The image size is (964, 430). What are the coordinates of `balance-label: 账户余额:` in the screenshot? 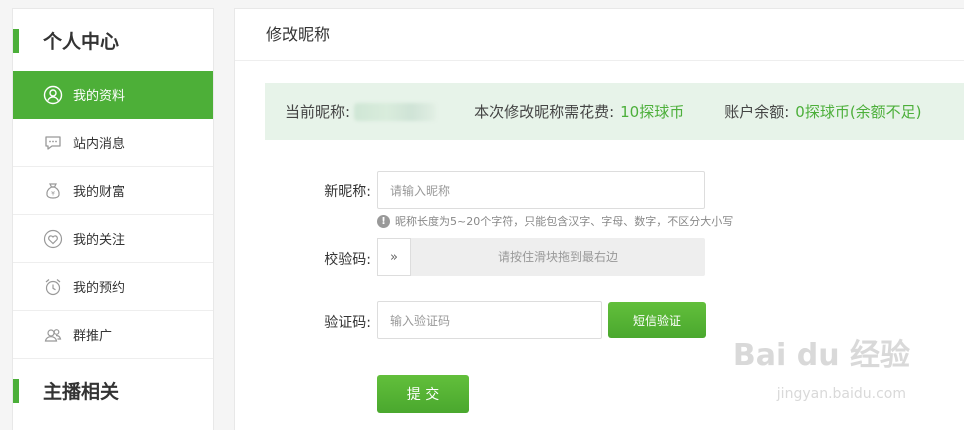 It's located at (757, 112).